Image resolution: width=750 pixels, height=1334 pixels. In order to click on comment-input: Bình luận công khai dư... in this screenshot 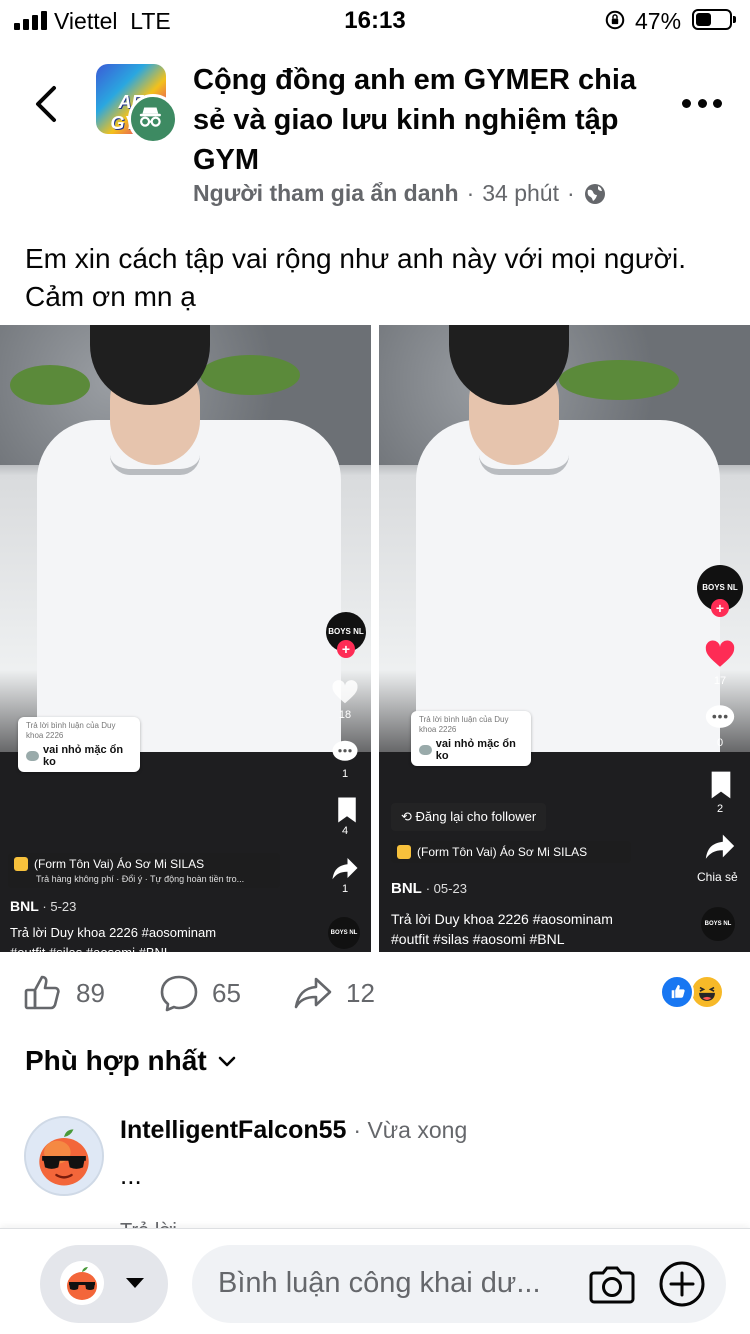, I will do `click(459, 1284)`.